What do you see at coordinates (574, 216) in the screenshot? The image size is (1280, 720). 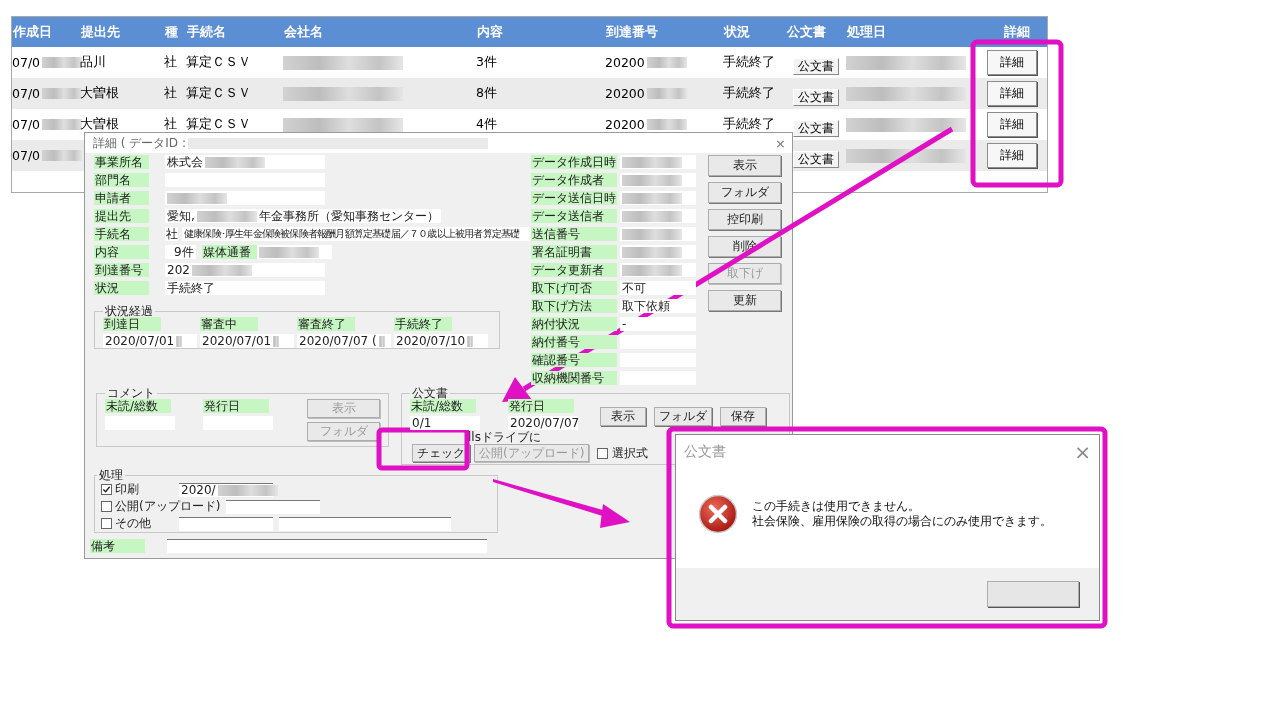 I see `field-label: データ送信者` at bounding box center [574, 216].